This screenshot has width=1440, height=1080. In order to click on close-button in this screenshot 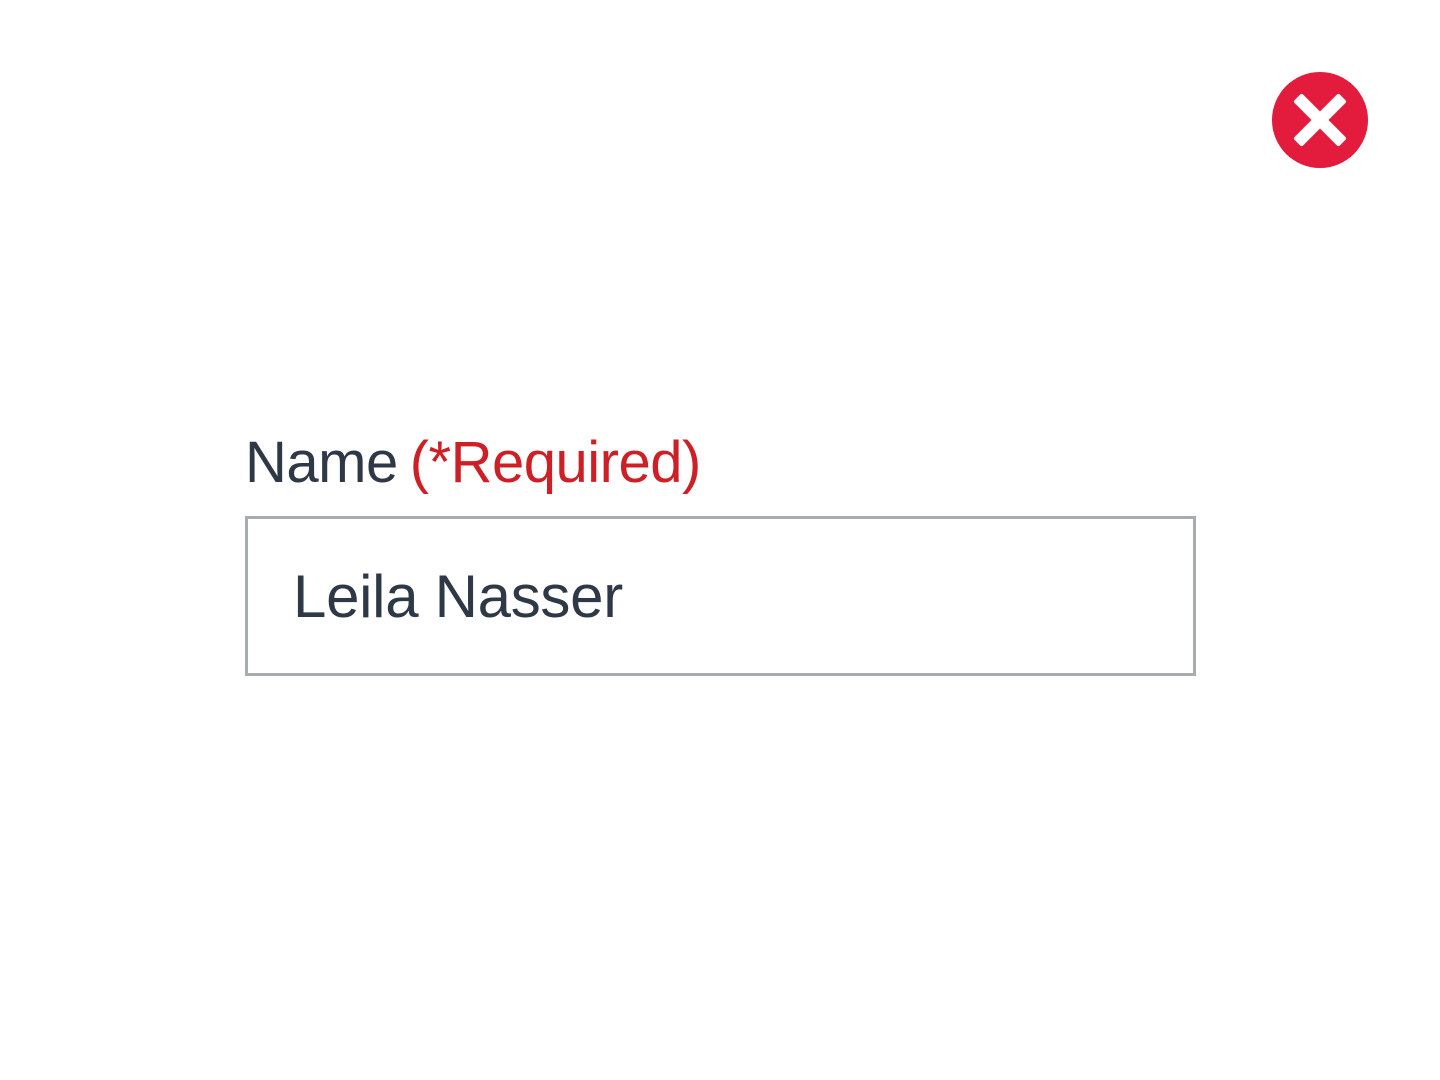, I will do `click(1320, 120)`.